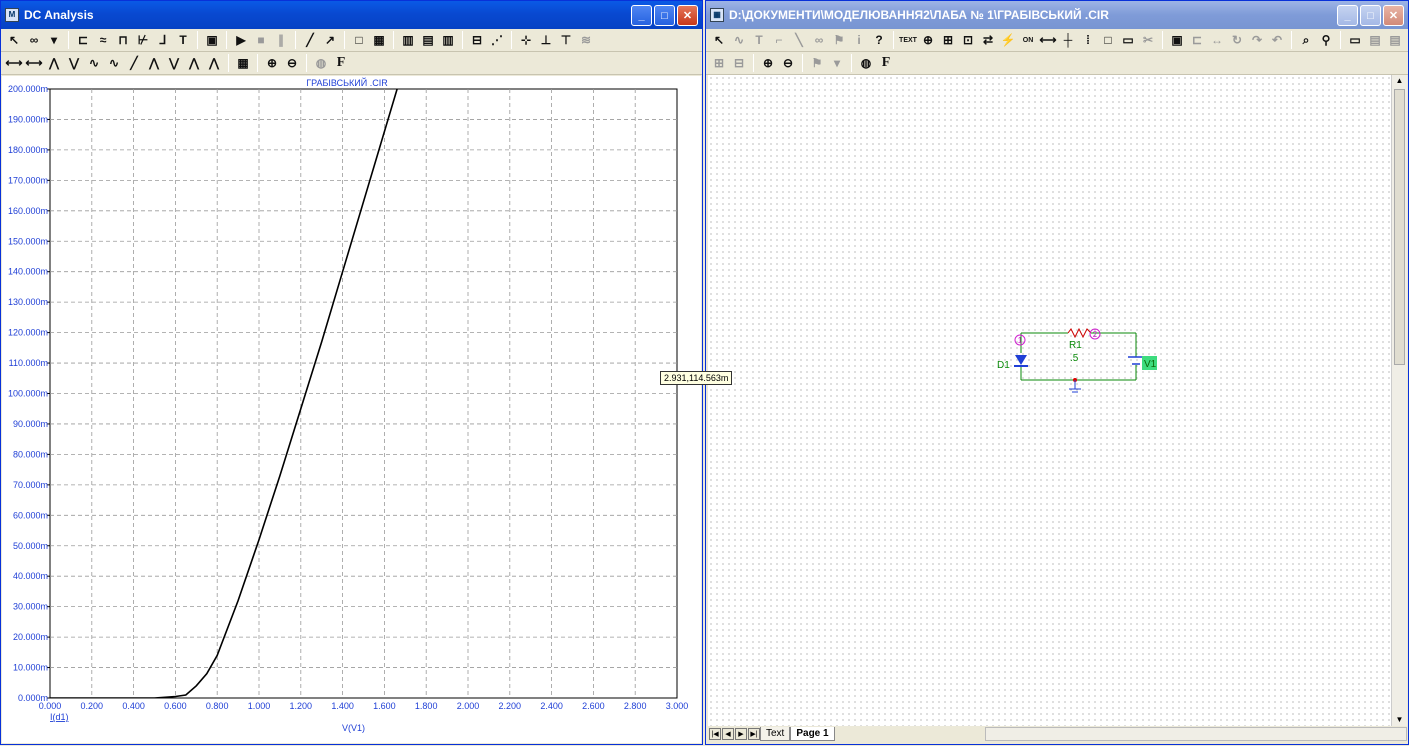 This screenshot has height=746, width=1409. What do you see at coordinates (123, 40) in the screenshot?
I see `peak-icon: ⊓` at bounding box center [123, 40].